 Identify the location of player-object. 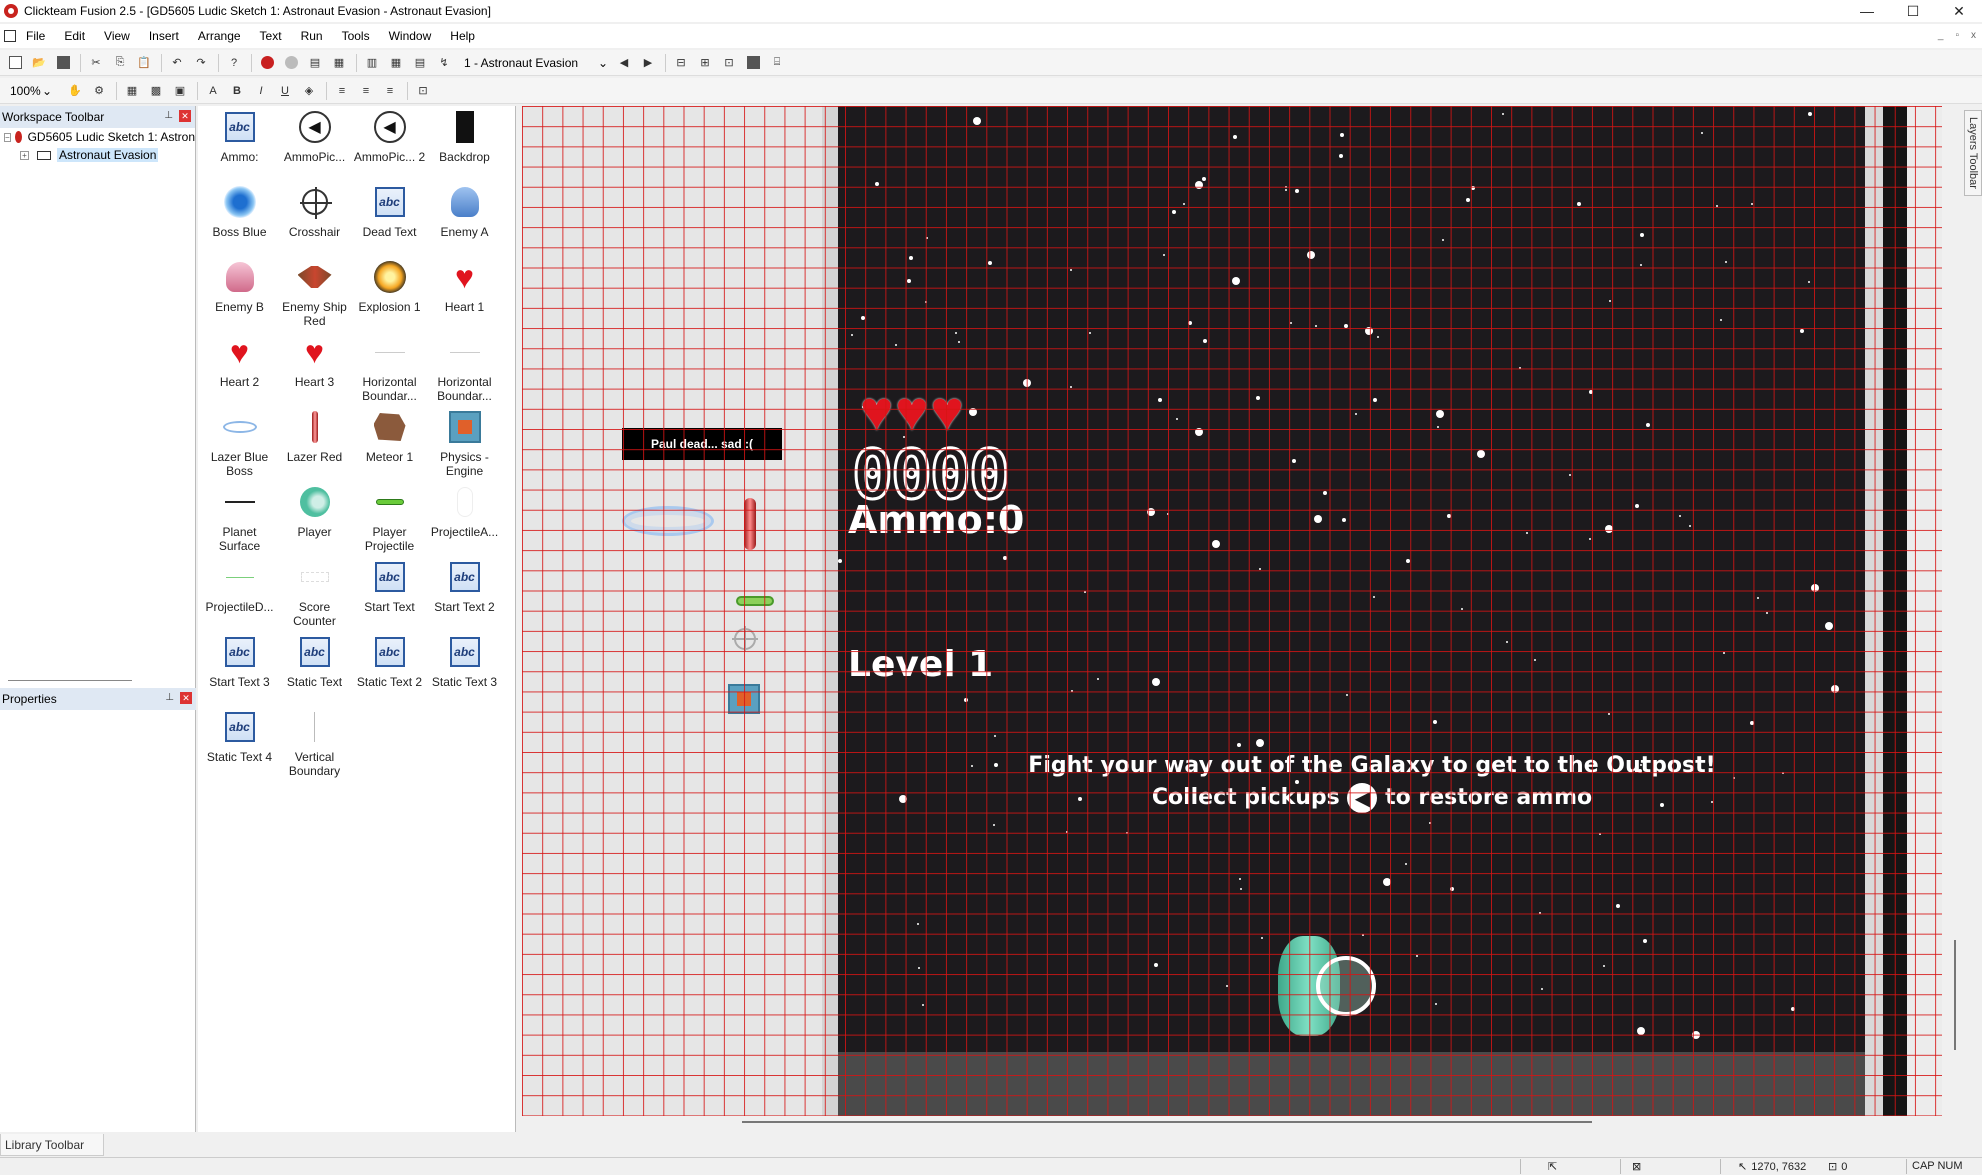
(1329, 986).